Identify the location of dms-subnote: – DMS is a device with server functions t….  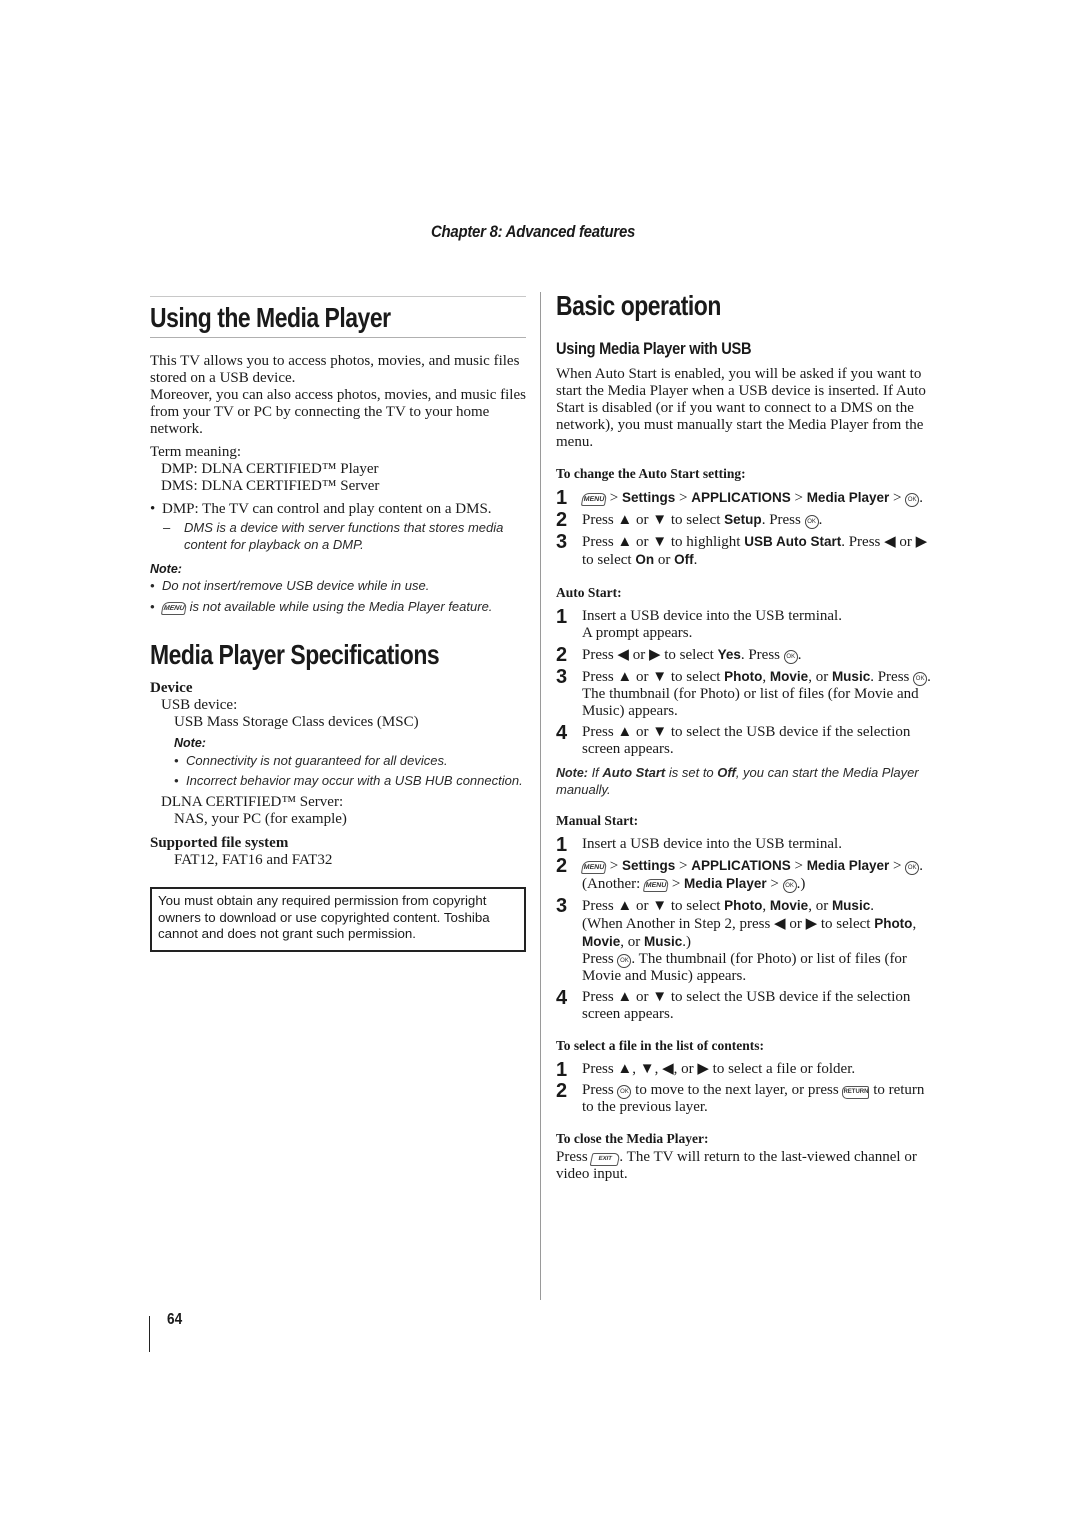
(333, 536).